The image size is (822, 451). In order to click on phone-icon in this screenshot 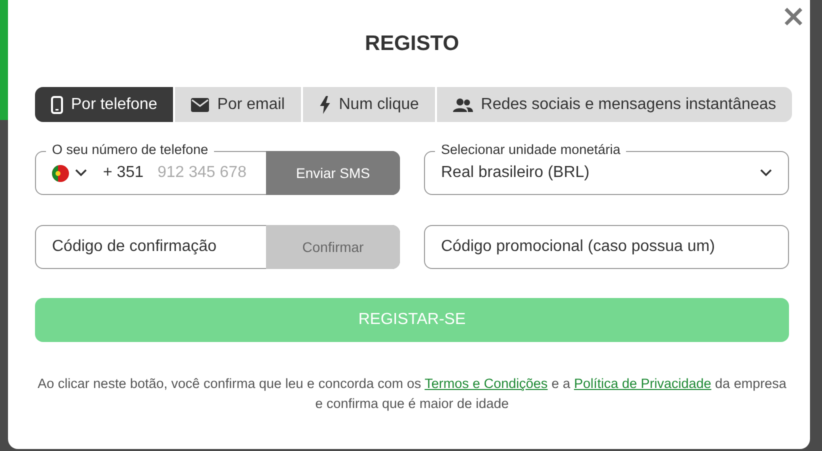, I will do `click(57, 105)`.